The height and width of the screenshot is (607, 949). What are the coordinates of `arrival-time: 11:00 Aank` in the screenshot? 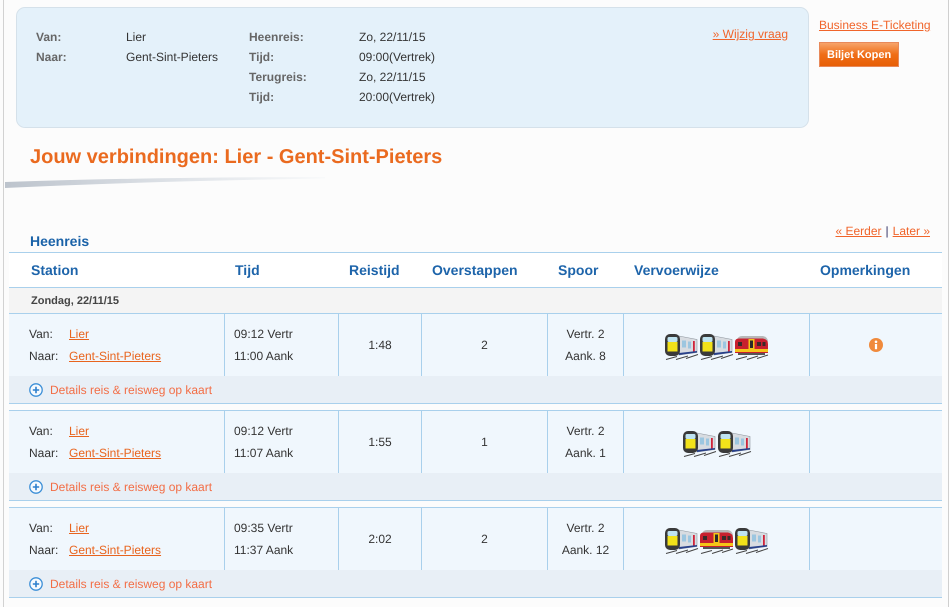 It's located at (264, 356).